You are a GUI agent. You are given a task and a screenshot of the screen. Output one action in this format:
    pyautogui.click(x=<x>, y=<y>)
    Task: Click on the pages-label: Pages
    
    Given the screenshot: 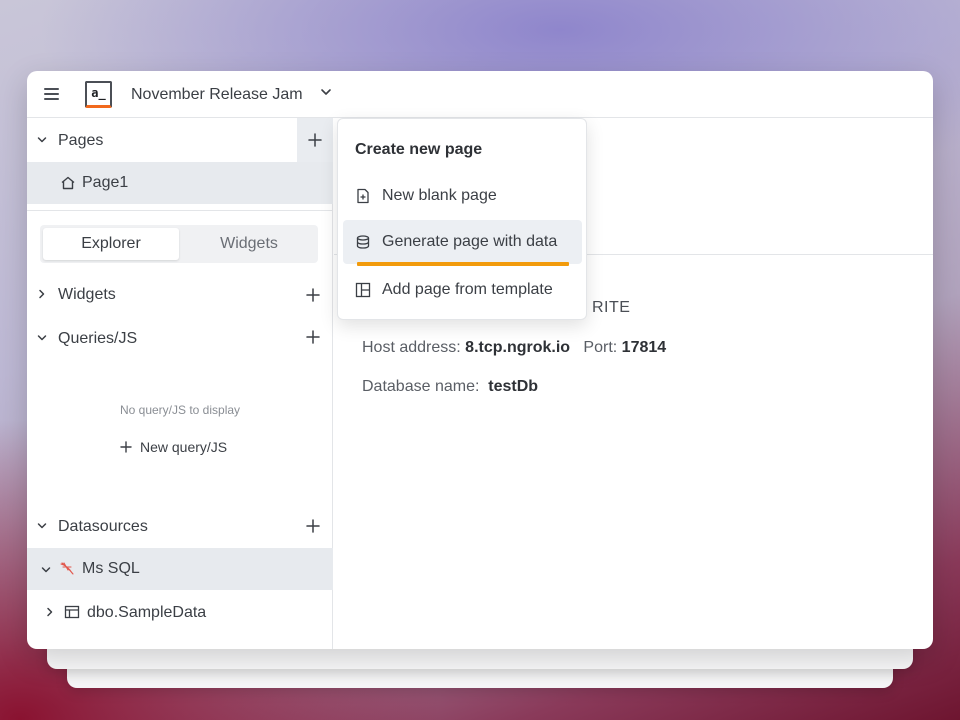 What is the action you would take?
    pyautogui.click(x=81, y=140)
    